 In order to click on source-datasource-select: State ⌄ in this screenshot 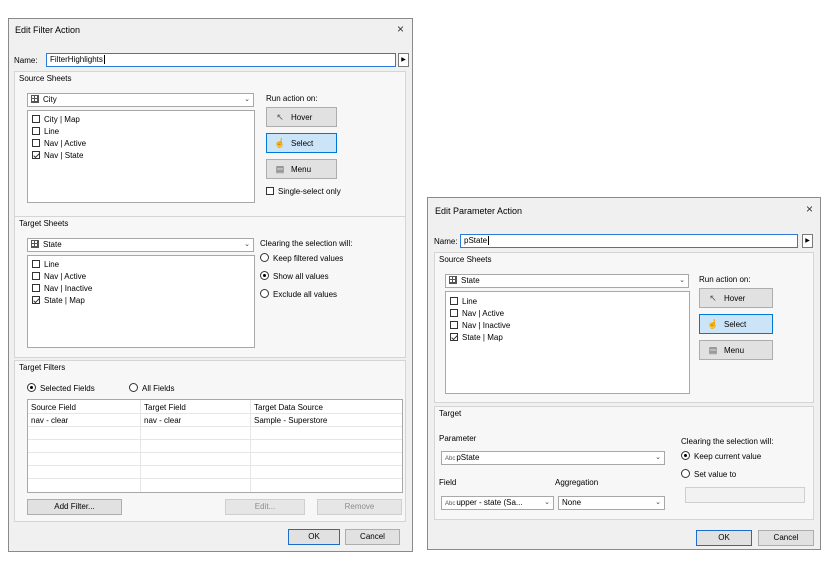, I will do `click(567, 281)`.